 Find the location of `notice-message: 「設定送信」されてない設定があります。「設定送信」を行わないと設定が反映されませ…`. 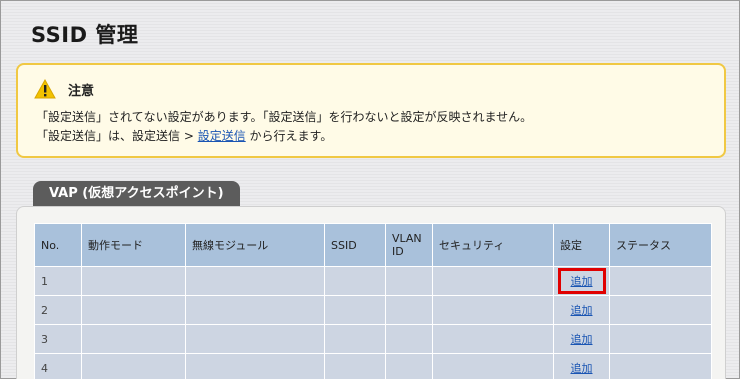

notice-message: 「設定送信」されてない設定があります。「設定送信」を行わないと設定が反映されませ… is located at coordinates (284, 117).